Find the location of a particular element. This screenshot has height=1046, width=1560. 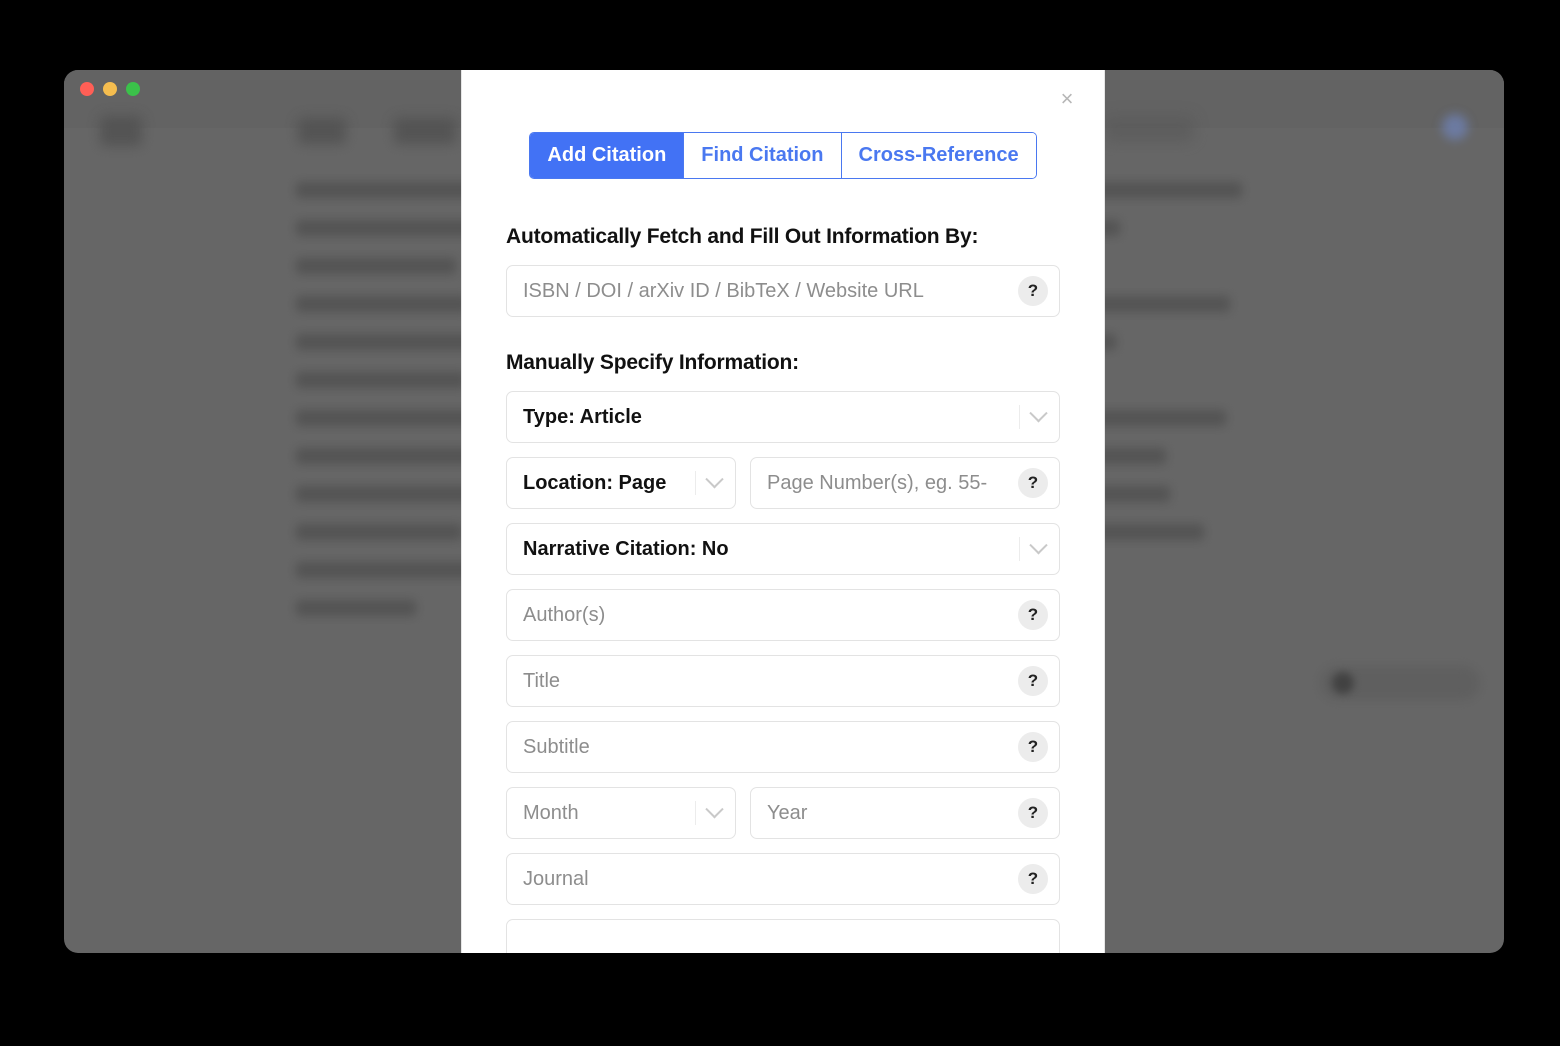

year-placeholder: Year is located at coordinates (884, 813).